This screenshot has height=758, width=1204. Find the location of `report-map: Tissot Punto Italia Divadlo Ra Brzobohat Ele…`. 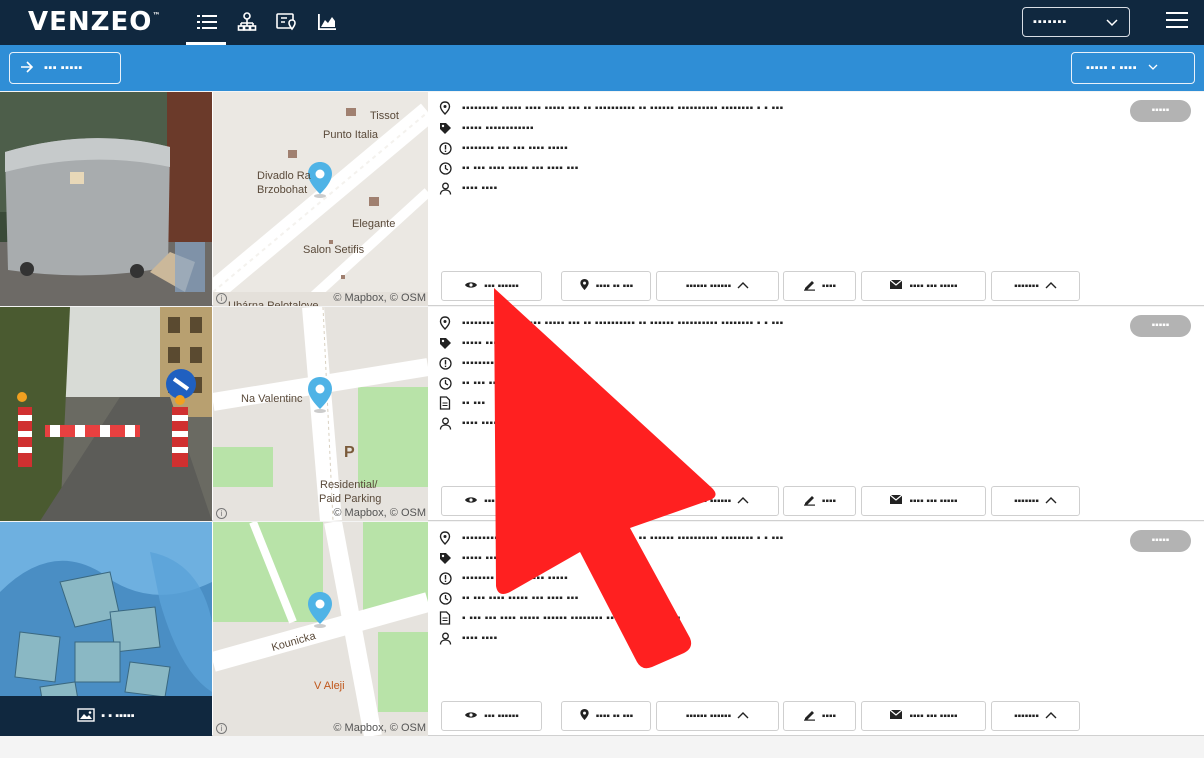

report-map: Tissot Punto Italia Divadlo Ra Brzobohat Ele… is located at coordinates (320, 199).